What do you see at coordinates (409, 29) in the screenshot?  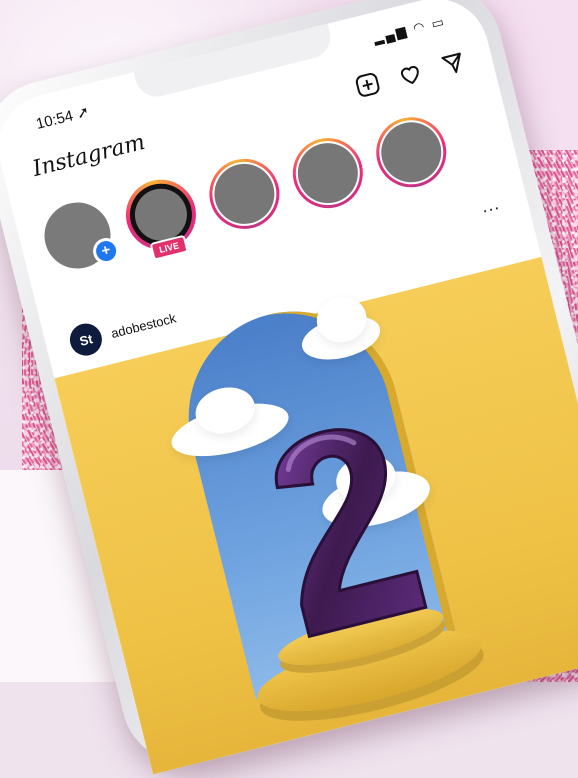 I see `system-icons: ▂▄▆ ◠ ▭` at bounding box center [409, 29].